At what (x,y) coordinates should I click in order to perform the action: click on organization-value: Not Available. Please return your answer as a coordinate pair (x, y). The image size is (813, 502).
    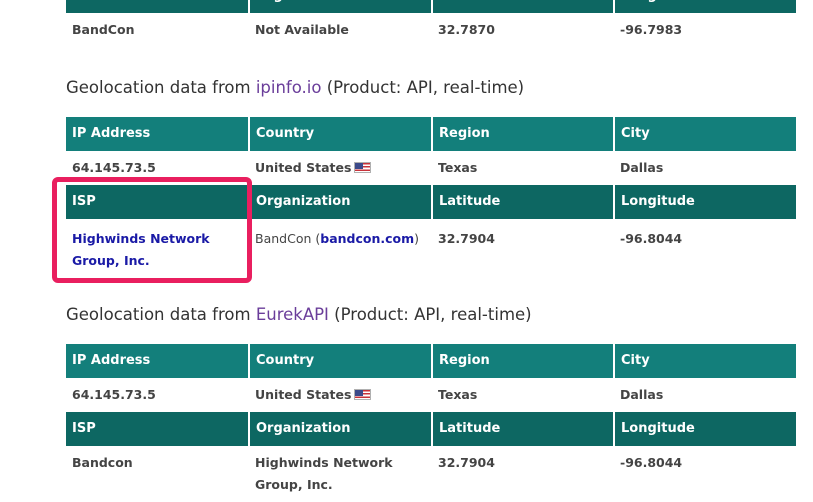
    Looking at the image, I should click on (302, 29).